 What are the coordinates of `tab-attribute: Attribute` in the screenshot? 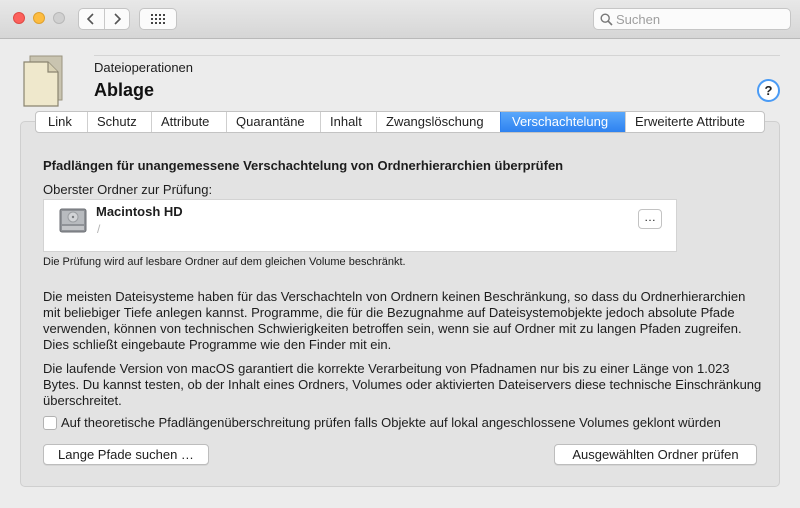 It's located at (188, 122).